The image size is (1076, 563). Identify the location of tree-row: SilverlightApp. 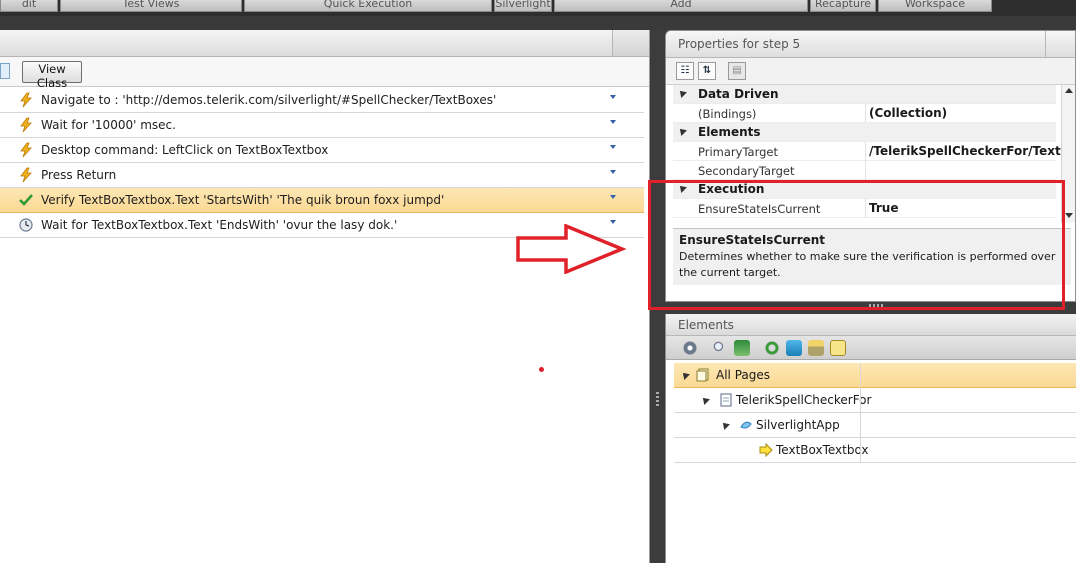
(875, 425).